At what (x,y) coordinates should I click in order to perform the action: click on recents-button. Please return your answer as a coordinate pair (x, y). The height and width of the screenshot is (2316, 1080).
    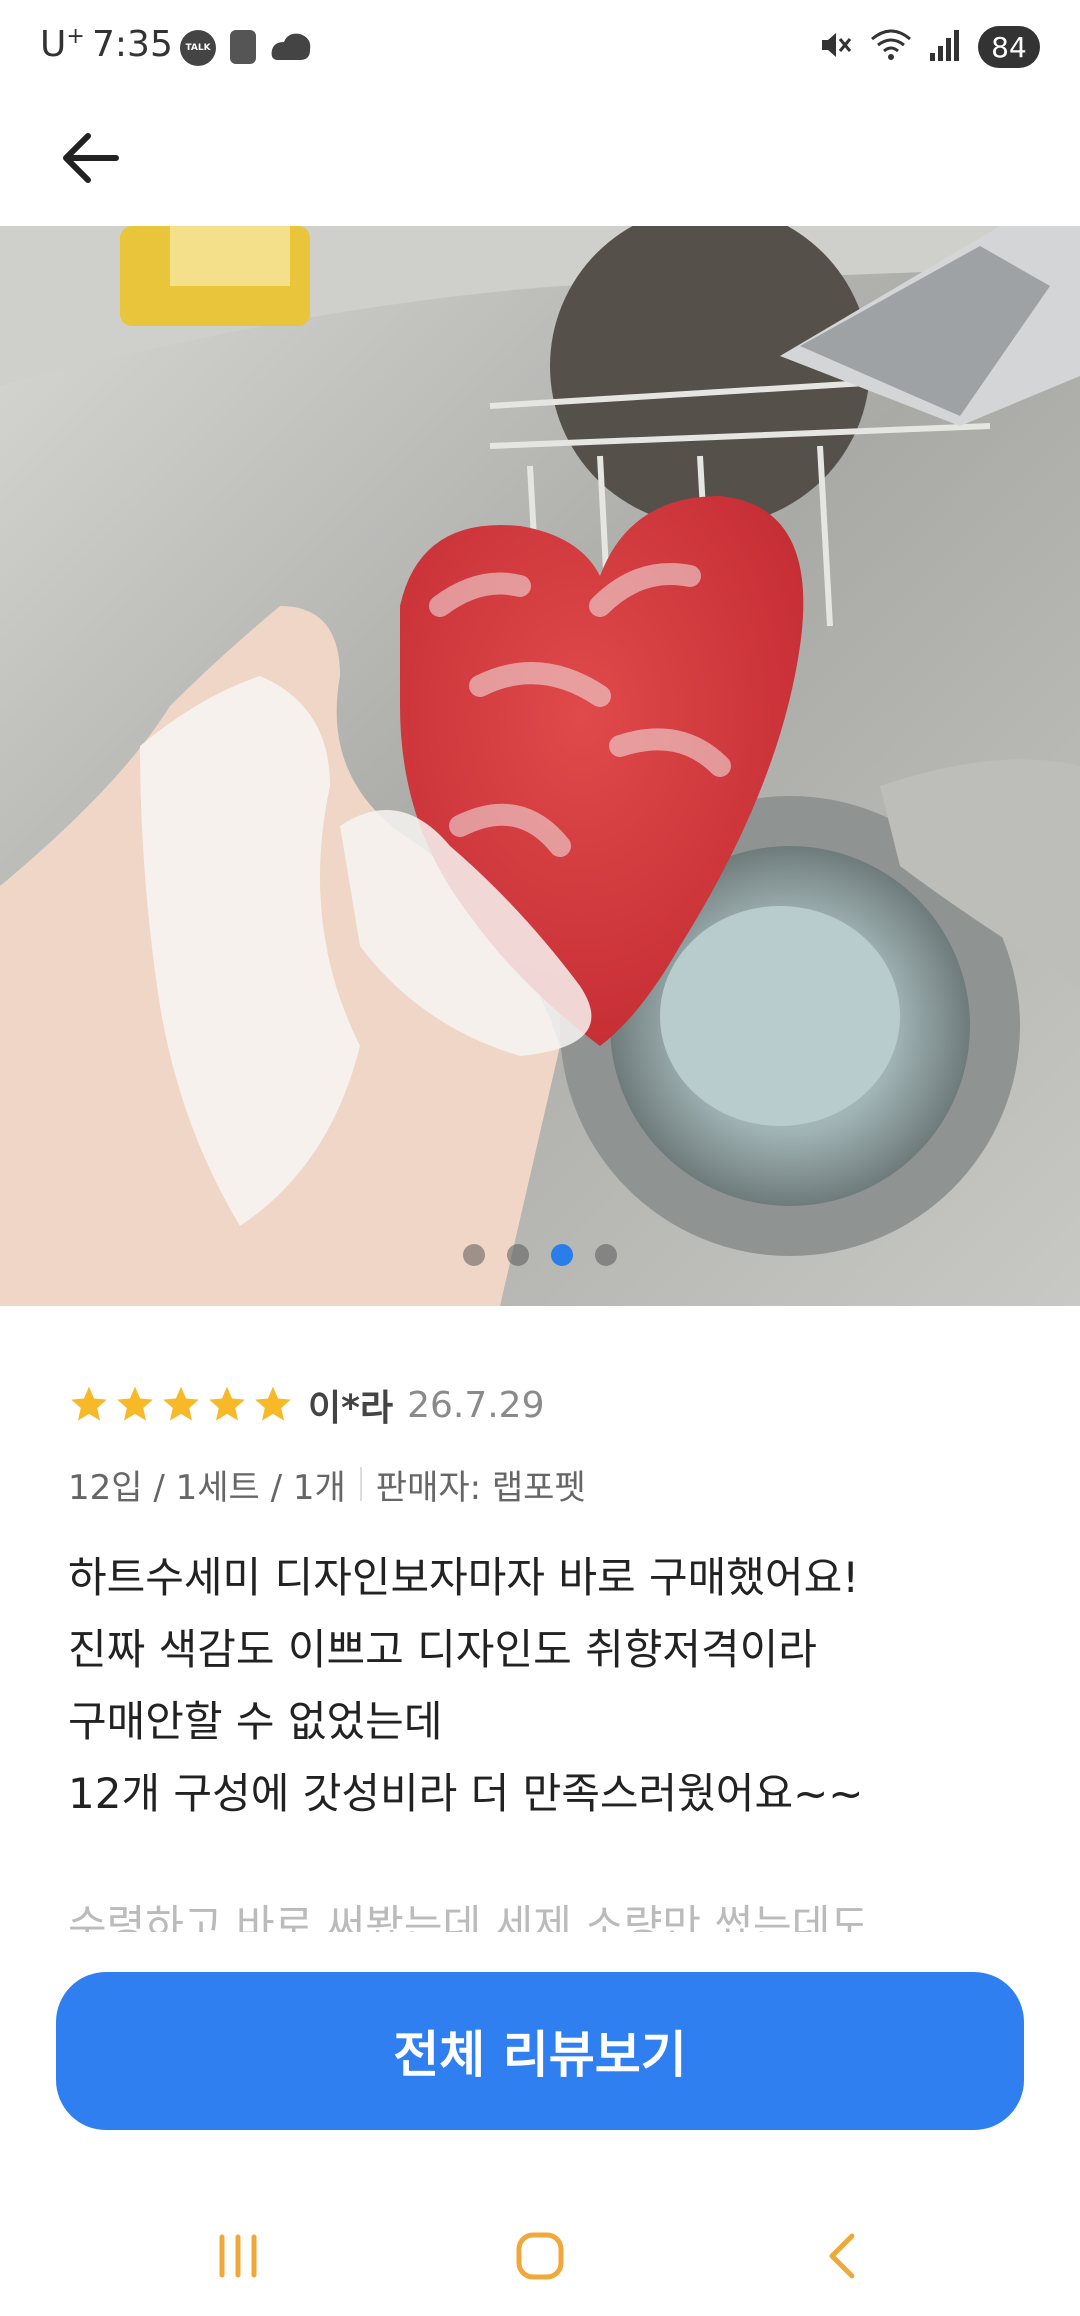
    Looking at the image, I should click on (238, 2256).